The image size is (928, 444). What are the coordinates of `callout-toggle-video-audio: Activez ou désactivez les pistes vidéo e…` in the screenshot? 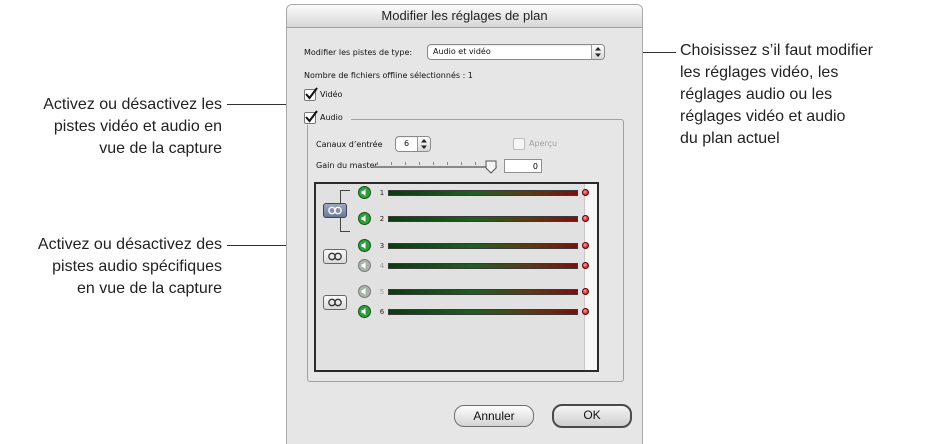 It's located at (111, 127).